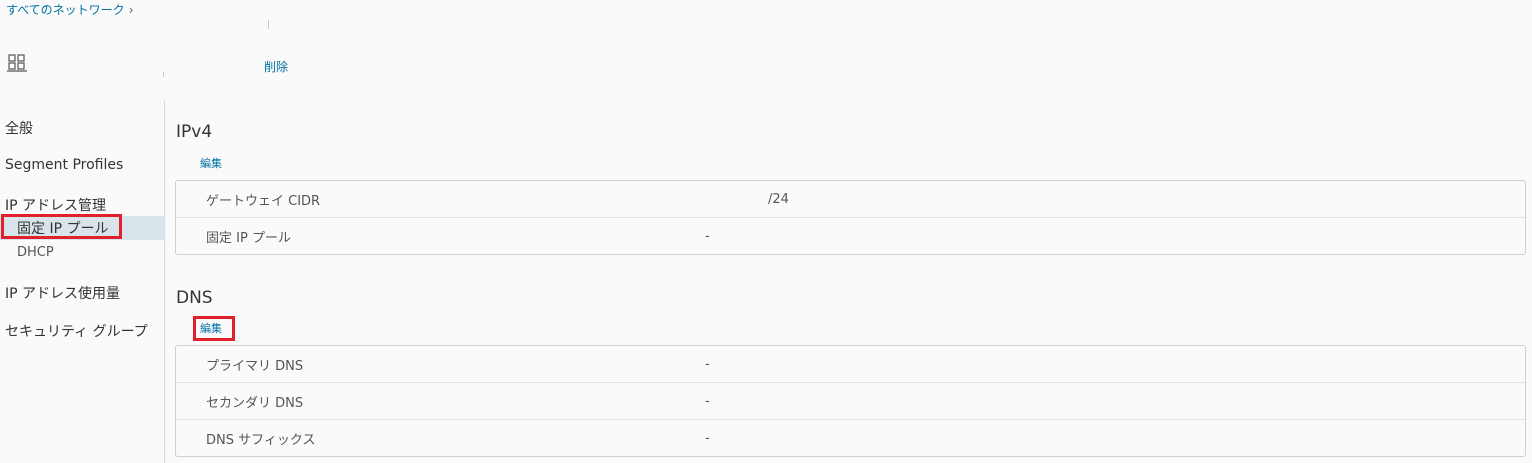  Describe the element at coordinates (268, 24) in the screenshot. I see `header-divider` at that location.